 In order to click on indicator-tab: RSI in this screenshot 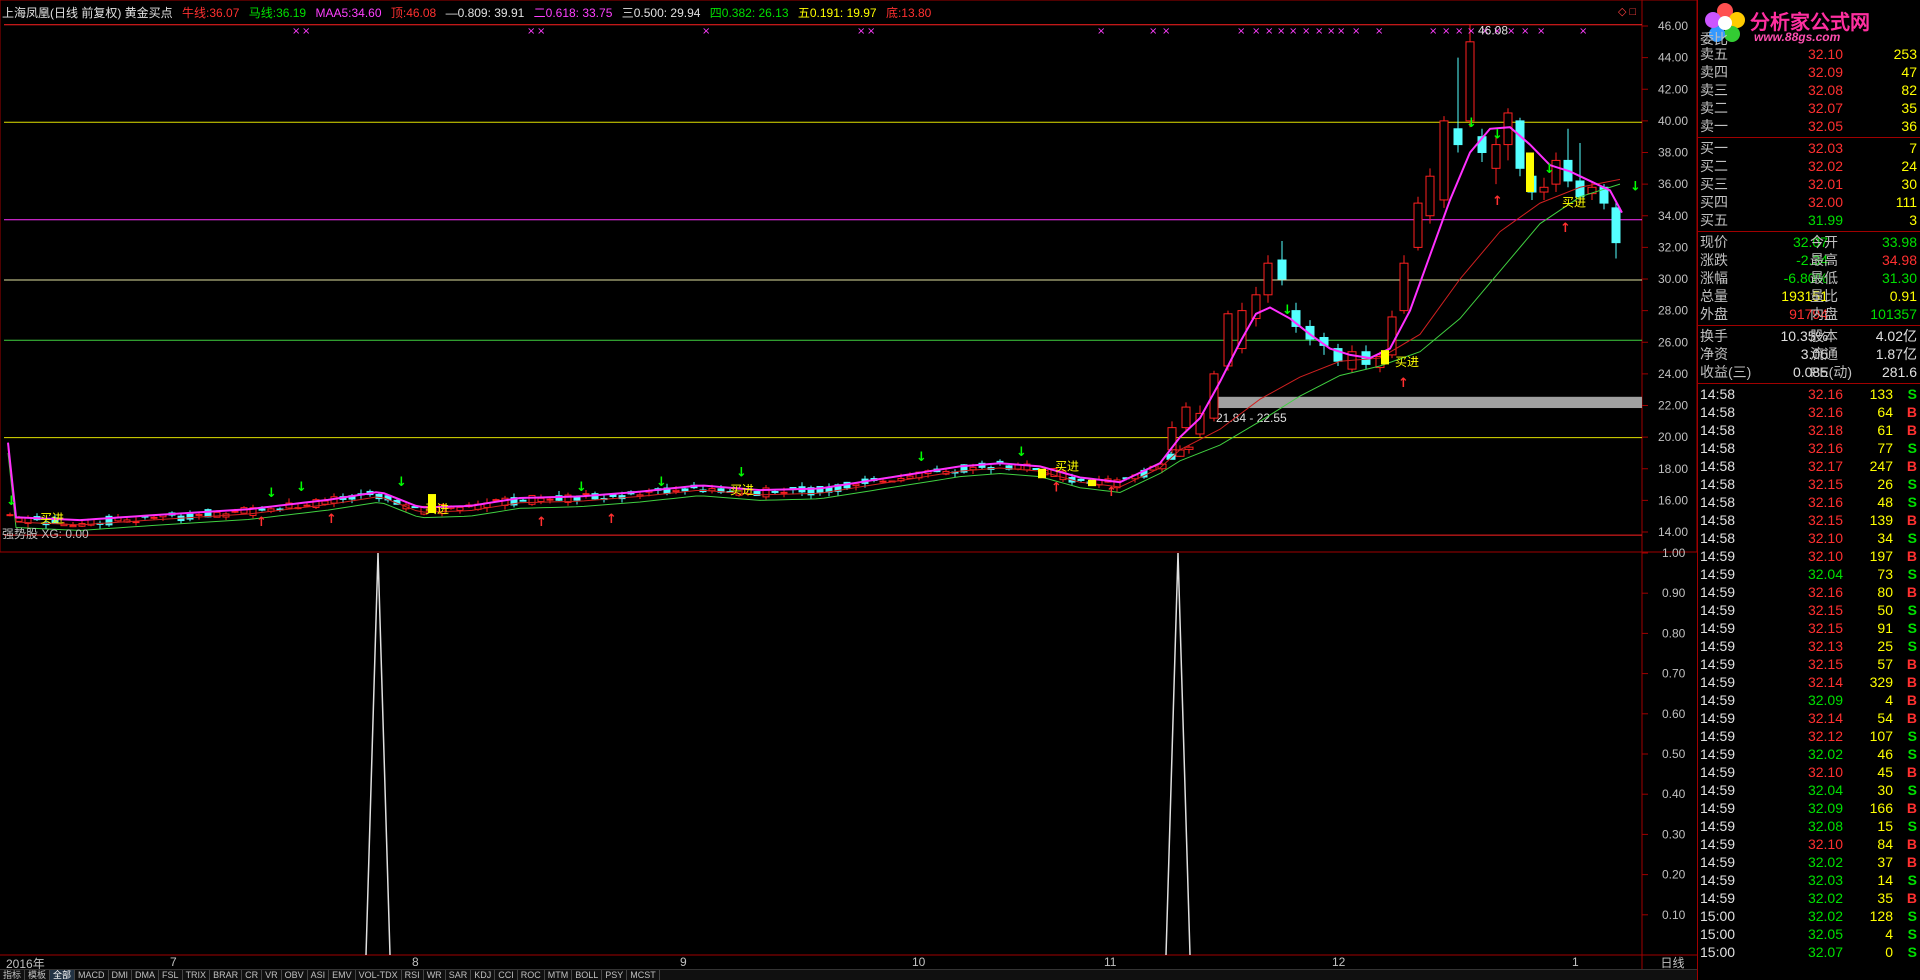, I will do `click(413, 975)`.